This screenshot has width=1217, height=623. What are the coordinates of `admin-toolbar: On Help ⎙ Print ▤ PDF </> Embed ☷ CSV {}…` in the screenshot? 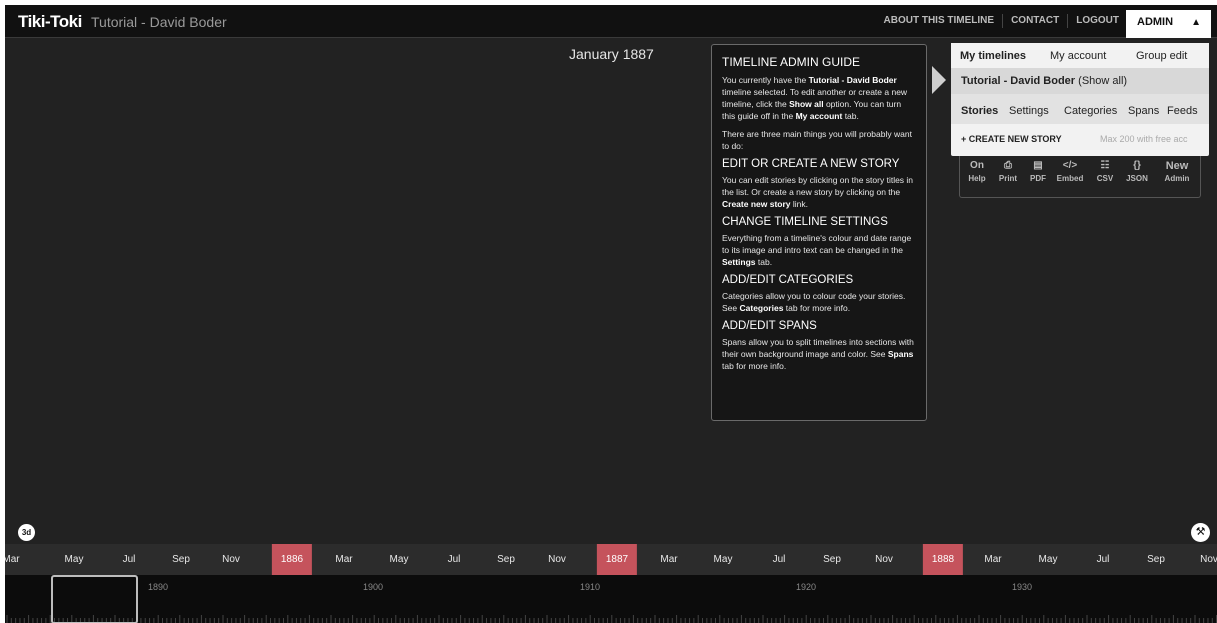 It's located at (1080, 177).